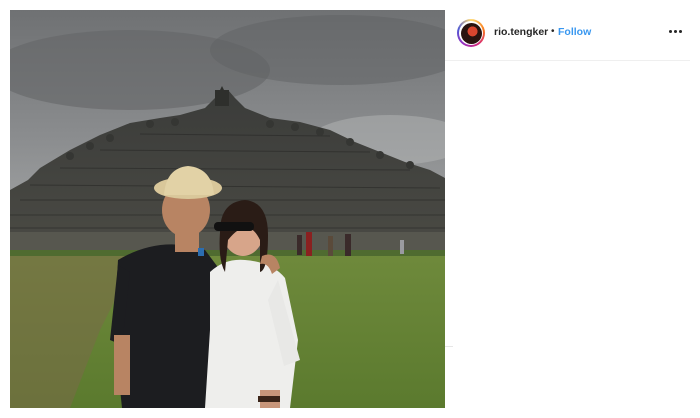 Image resolution: width=700 pixels, height=418 pixels. I want to click on more-dots, so click(675, 31).